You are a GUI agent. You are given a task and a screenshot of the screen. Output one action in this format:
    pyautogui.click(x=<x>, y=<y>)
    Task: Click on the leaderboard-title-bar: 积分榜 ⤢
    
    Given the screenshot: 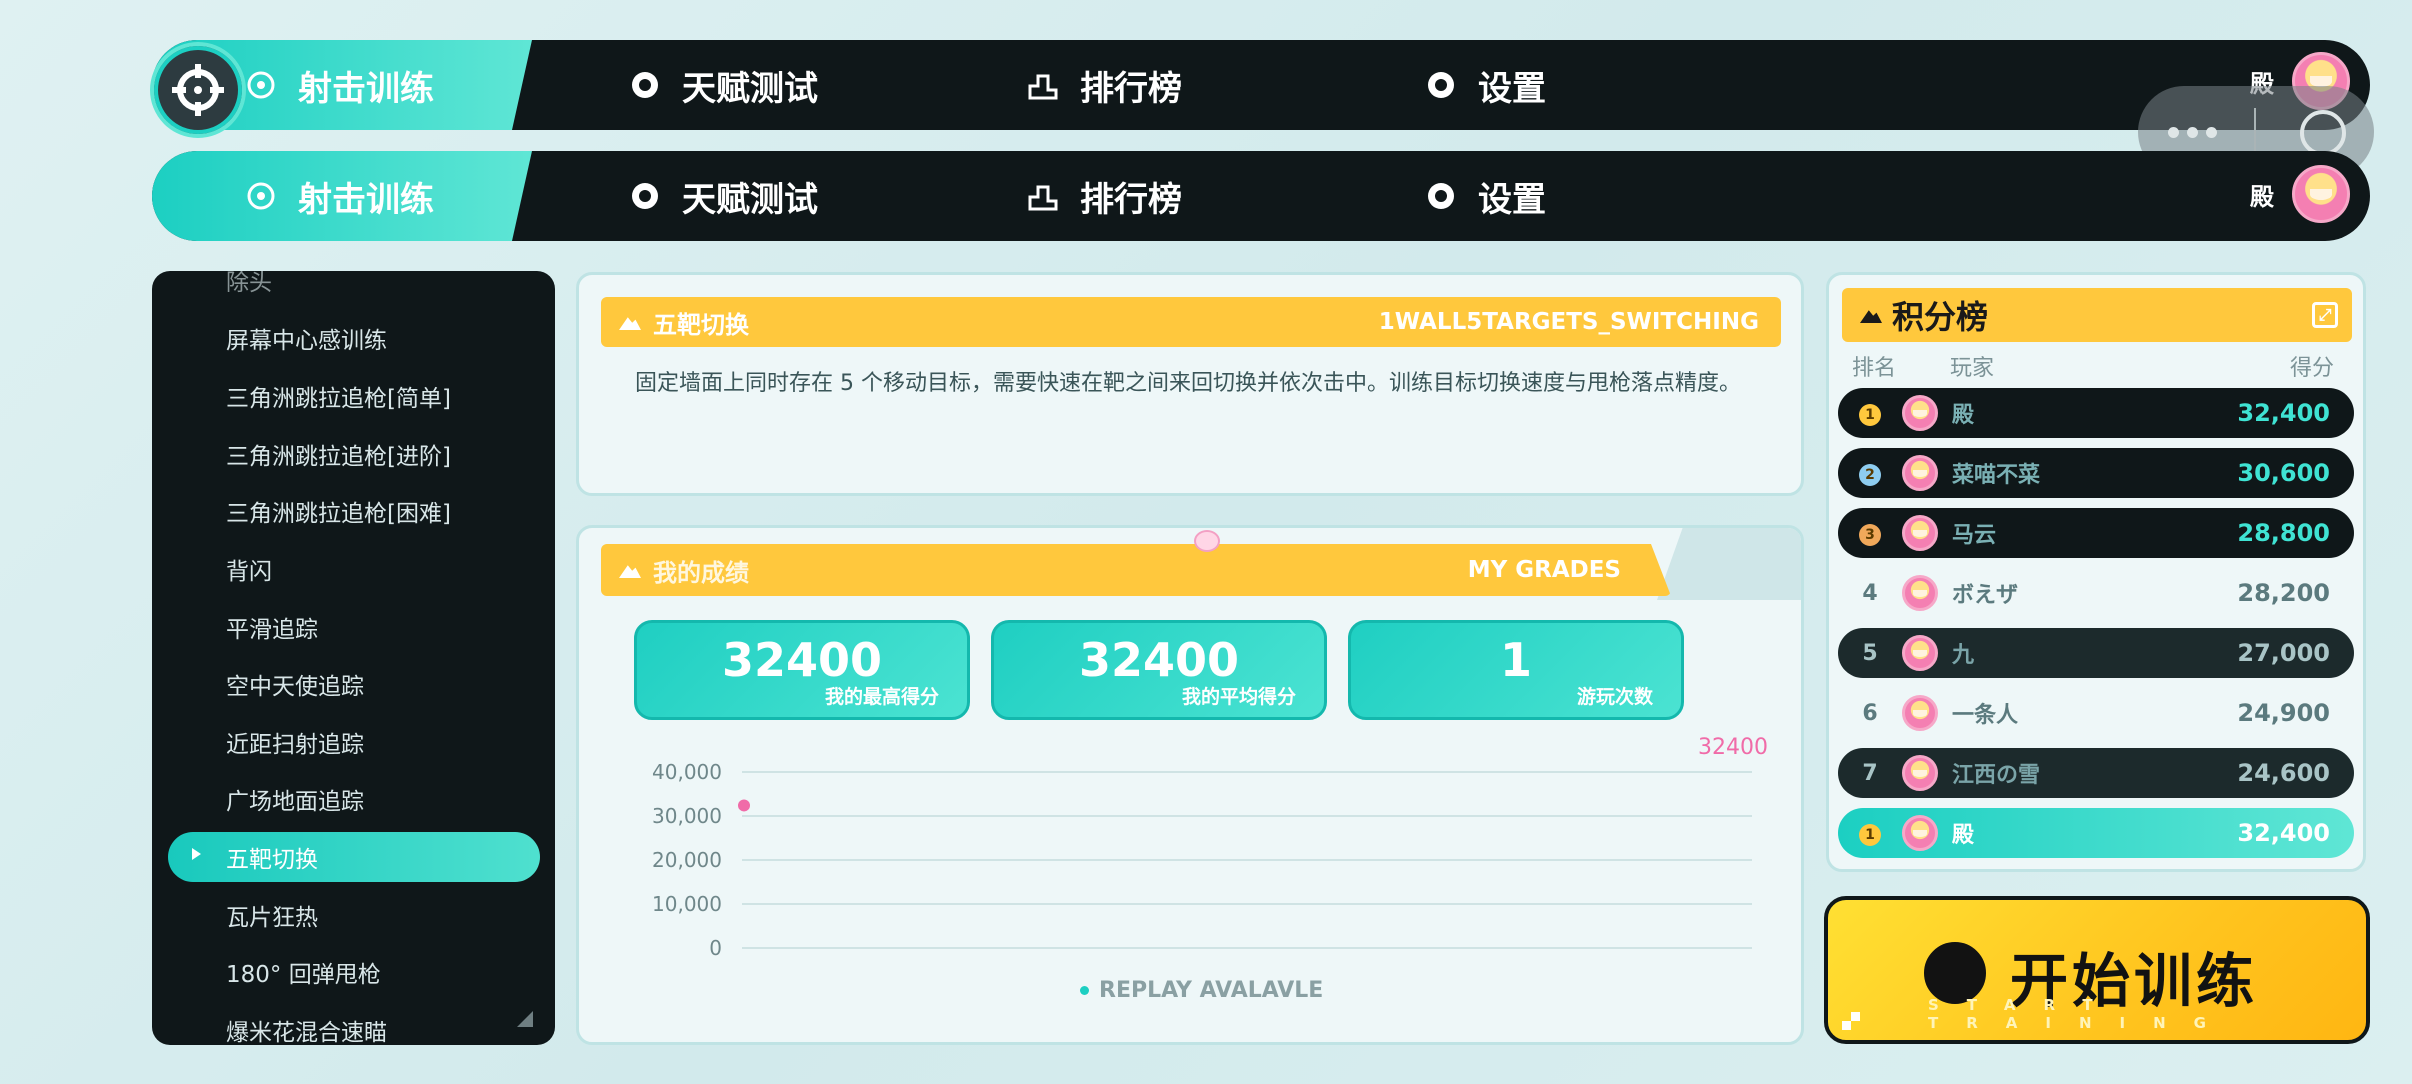 What is the action you would take?
    pyautogui.click(x=2097, y=315)
    